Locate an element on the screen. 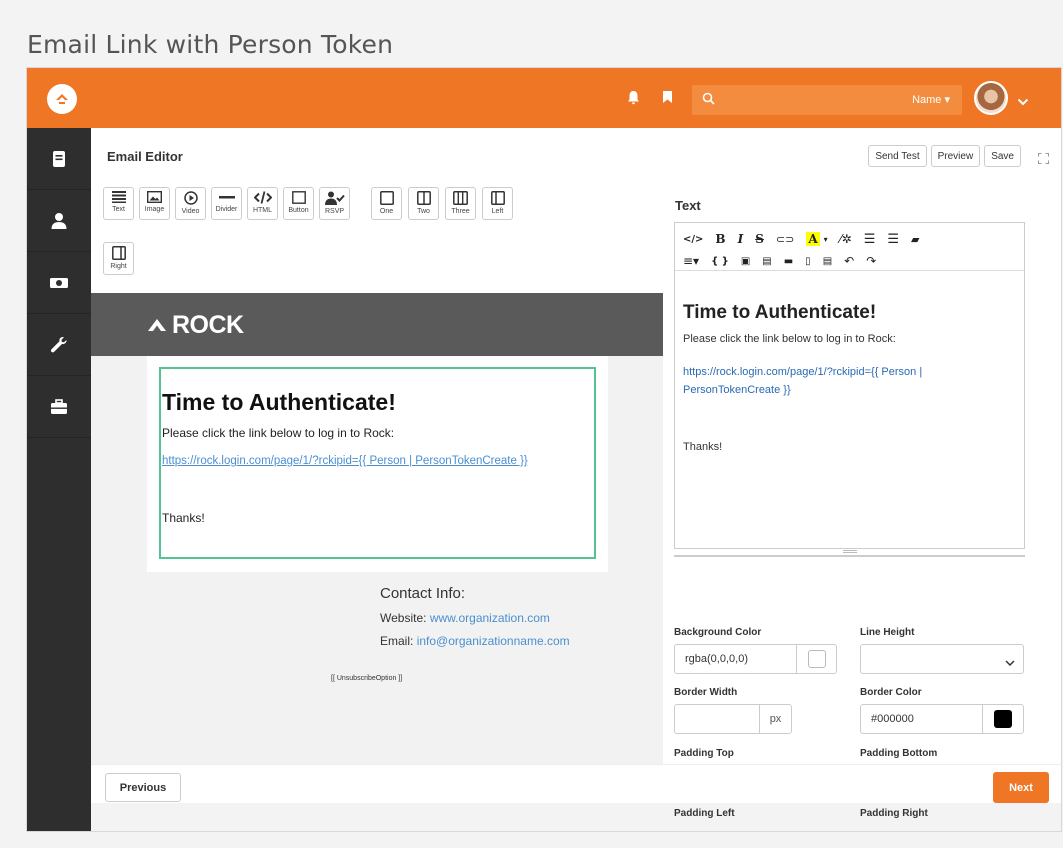 The image size is (1063, 848). magic-wand-icon: ⁄✲ is located at coordinates (846, 239).